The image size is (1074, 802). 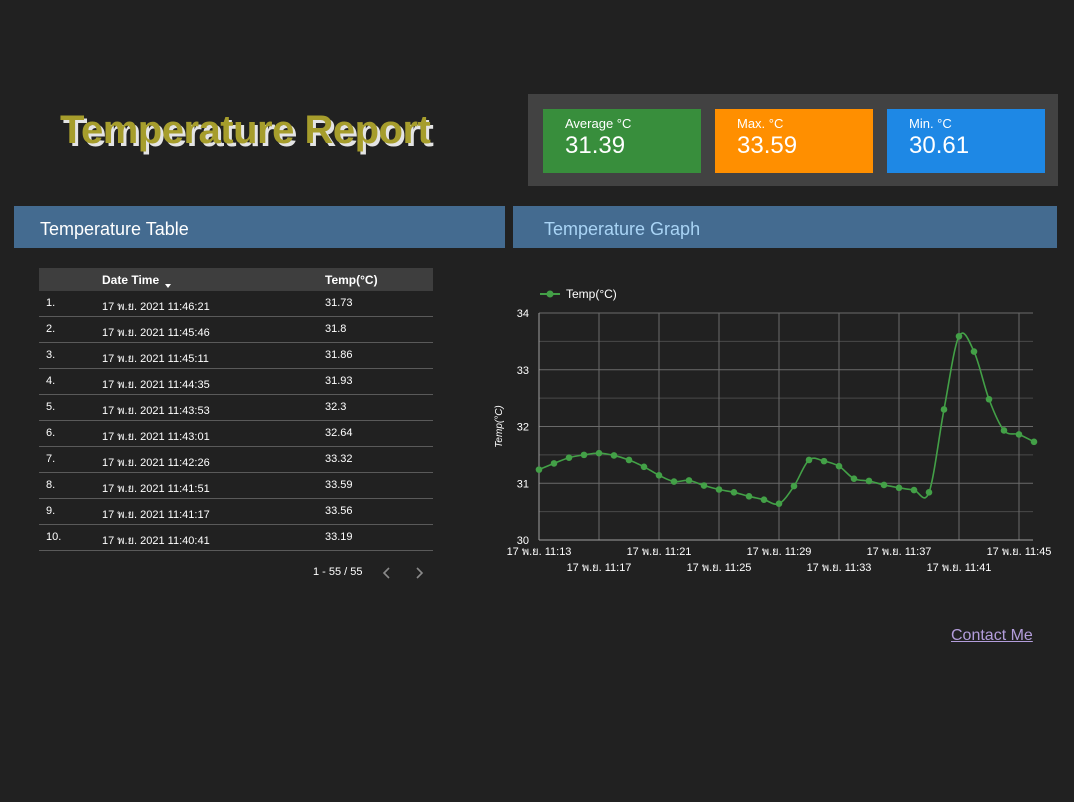 What do you see at coordinates (51, 511) in the screenshot?
I see `row-index: 9.` at bounding box center [51, 511].